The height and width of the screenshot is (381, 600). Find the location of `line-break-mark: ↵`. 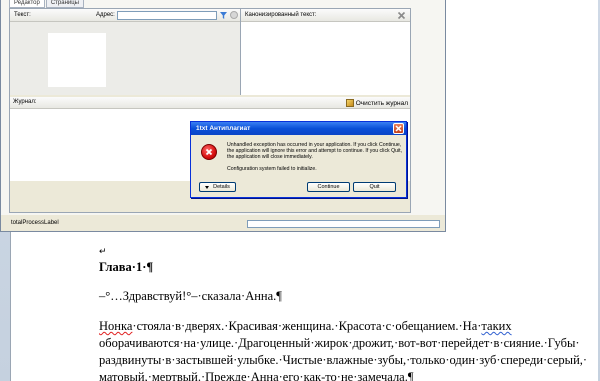

line-break-mark: ↵ is located at coordinates (103, 251).